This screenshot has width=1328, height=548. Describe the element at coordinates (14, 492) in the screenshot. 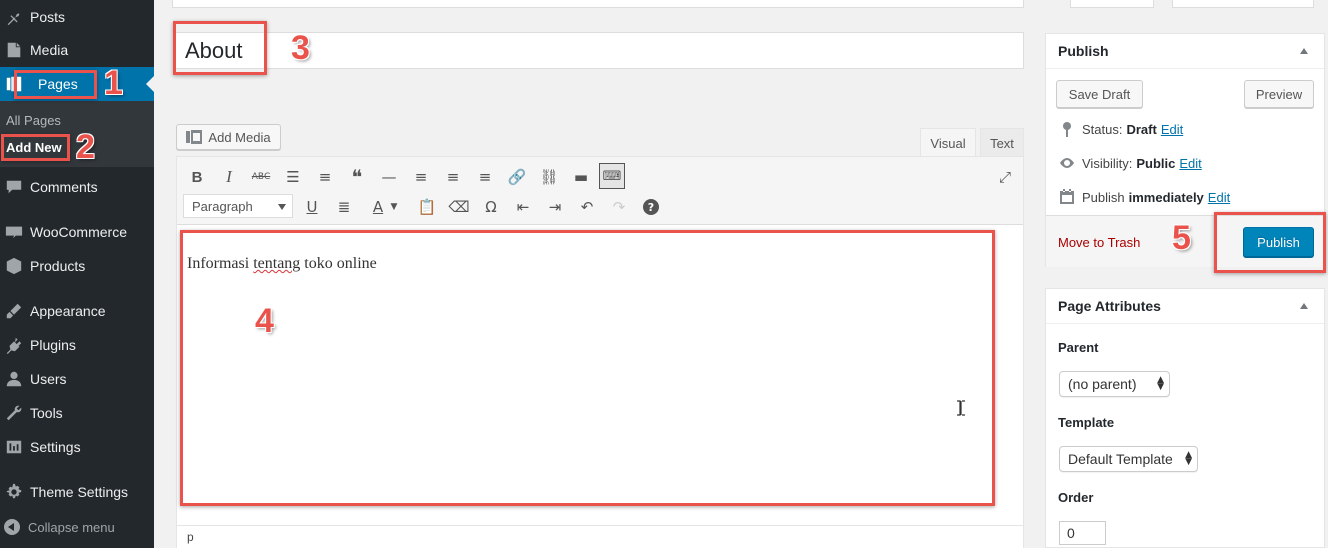

I see `gear-icon` at that location.